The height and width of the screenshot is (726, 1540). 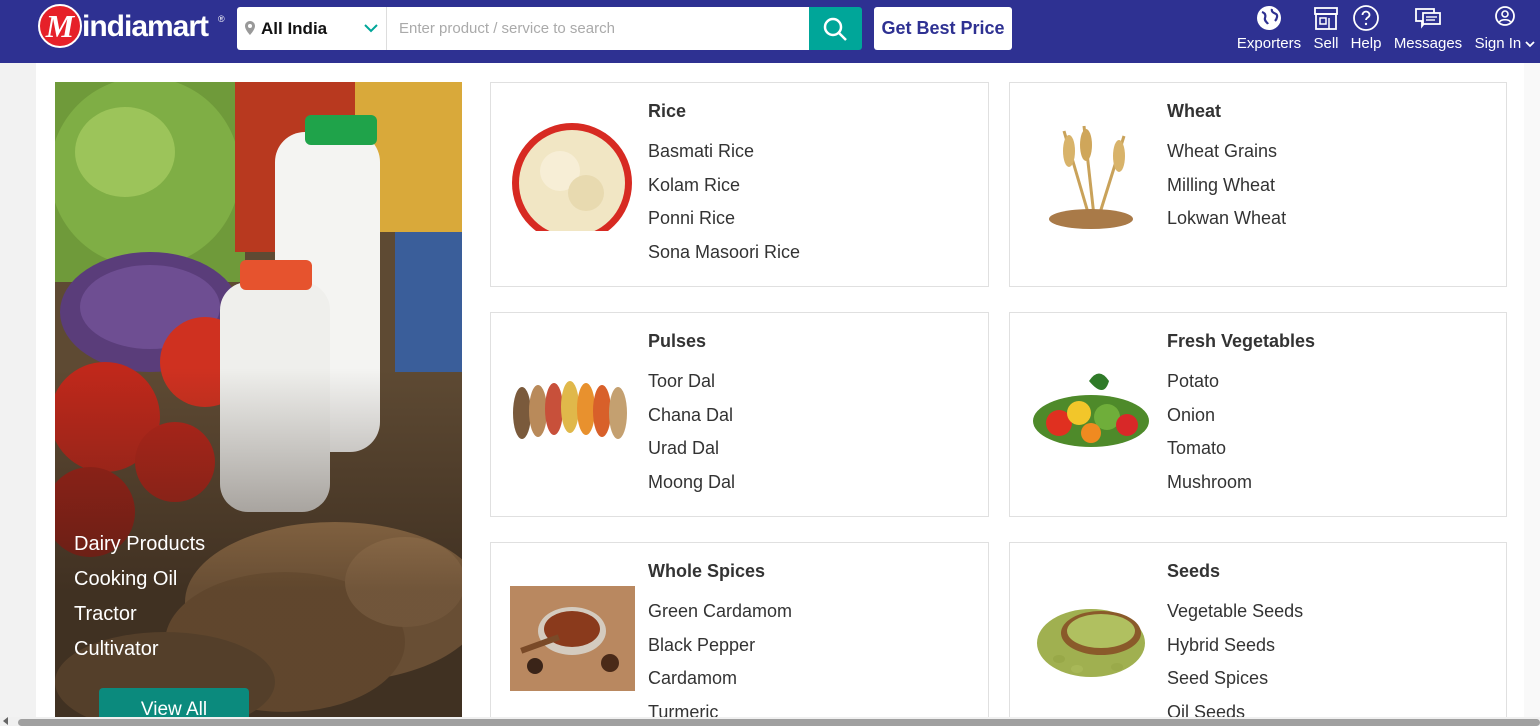 I want to click on indiamart-logo: M indiamart ®, so click(x=133, y=26).